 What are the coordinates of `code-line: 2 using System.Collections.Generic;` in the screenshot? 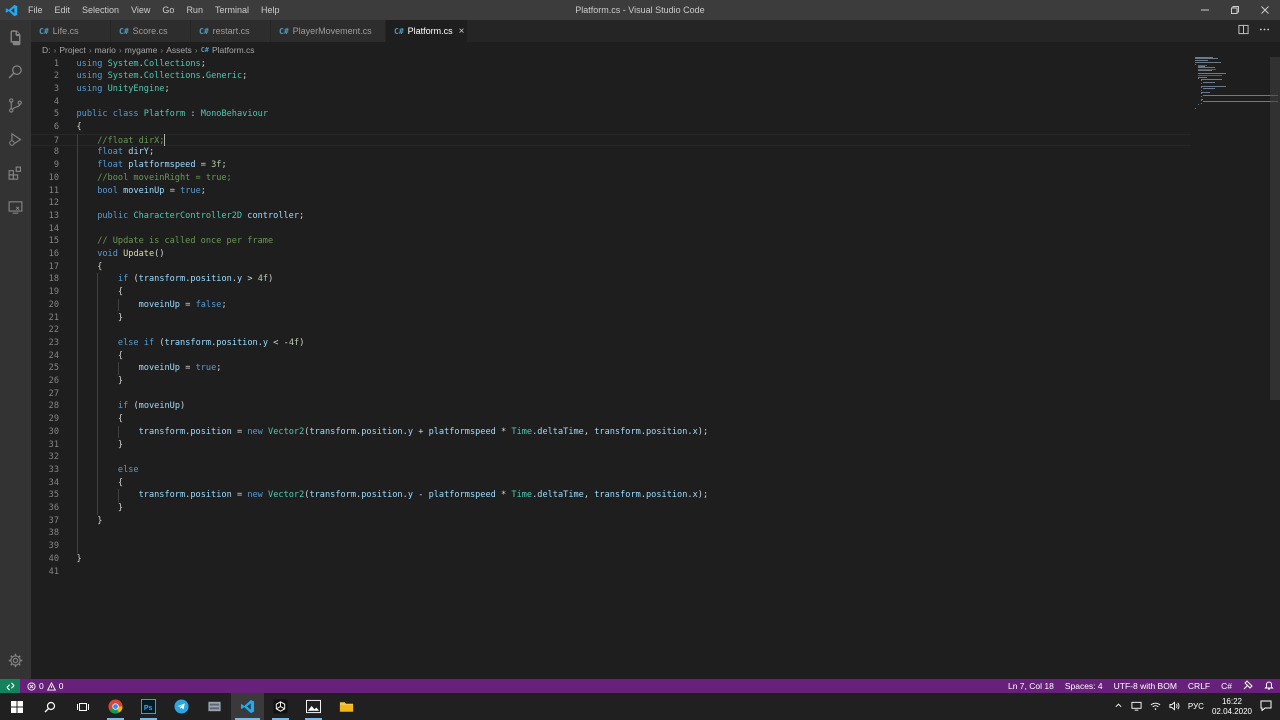 It's located at (611, 76).